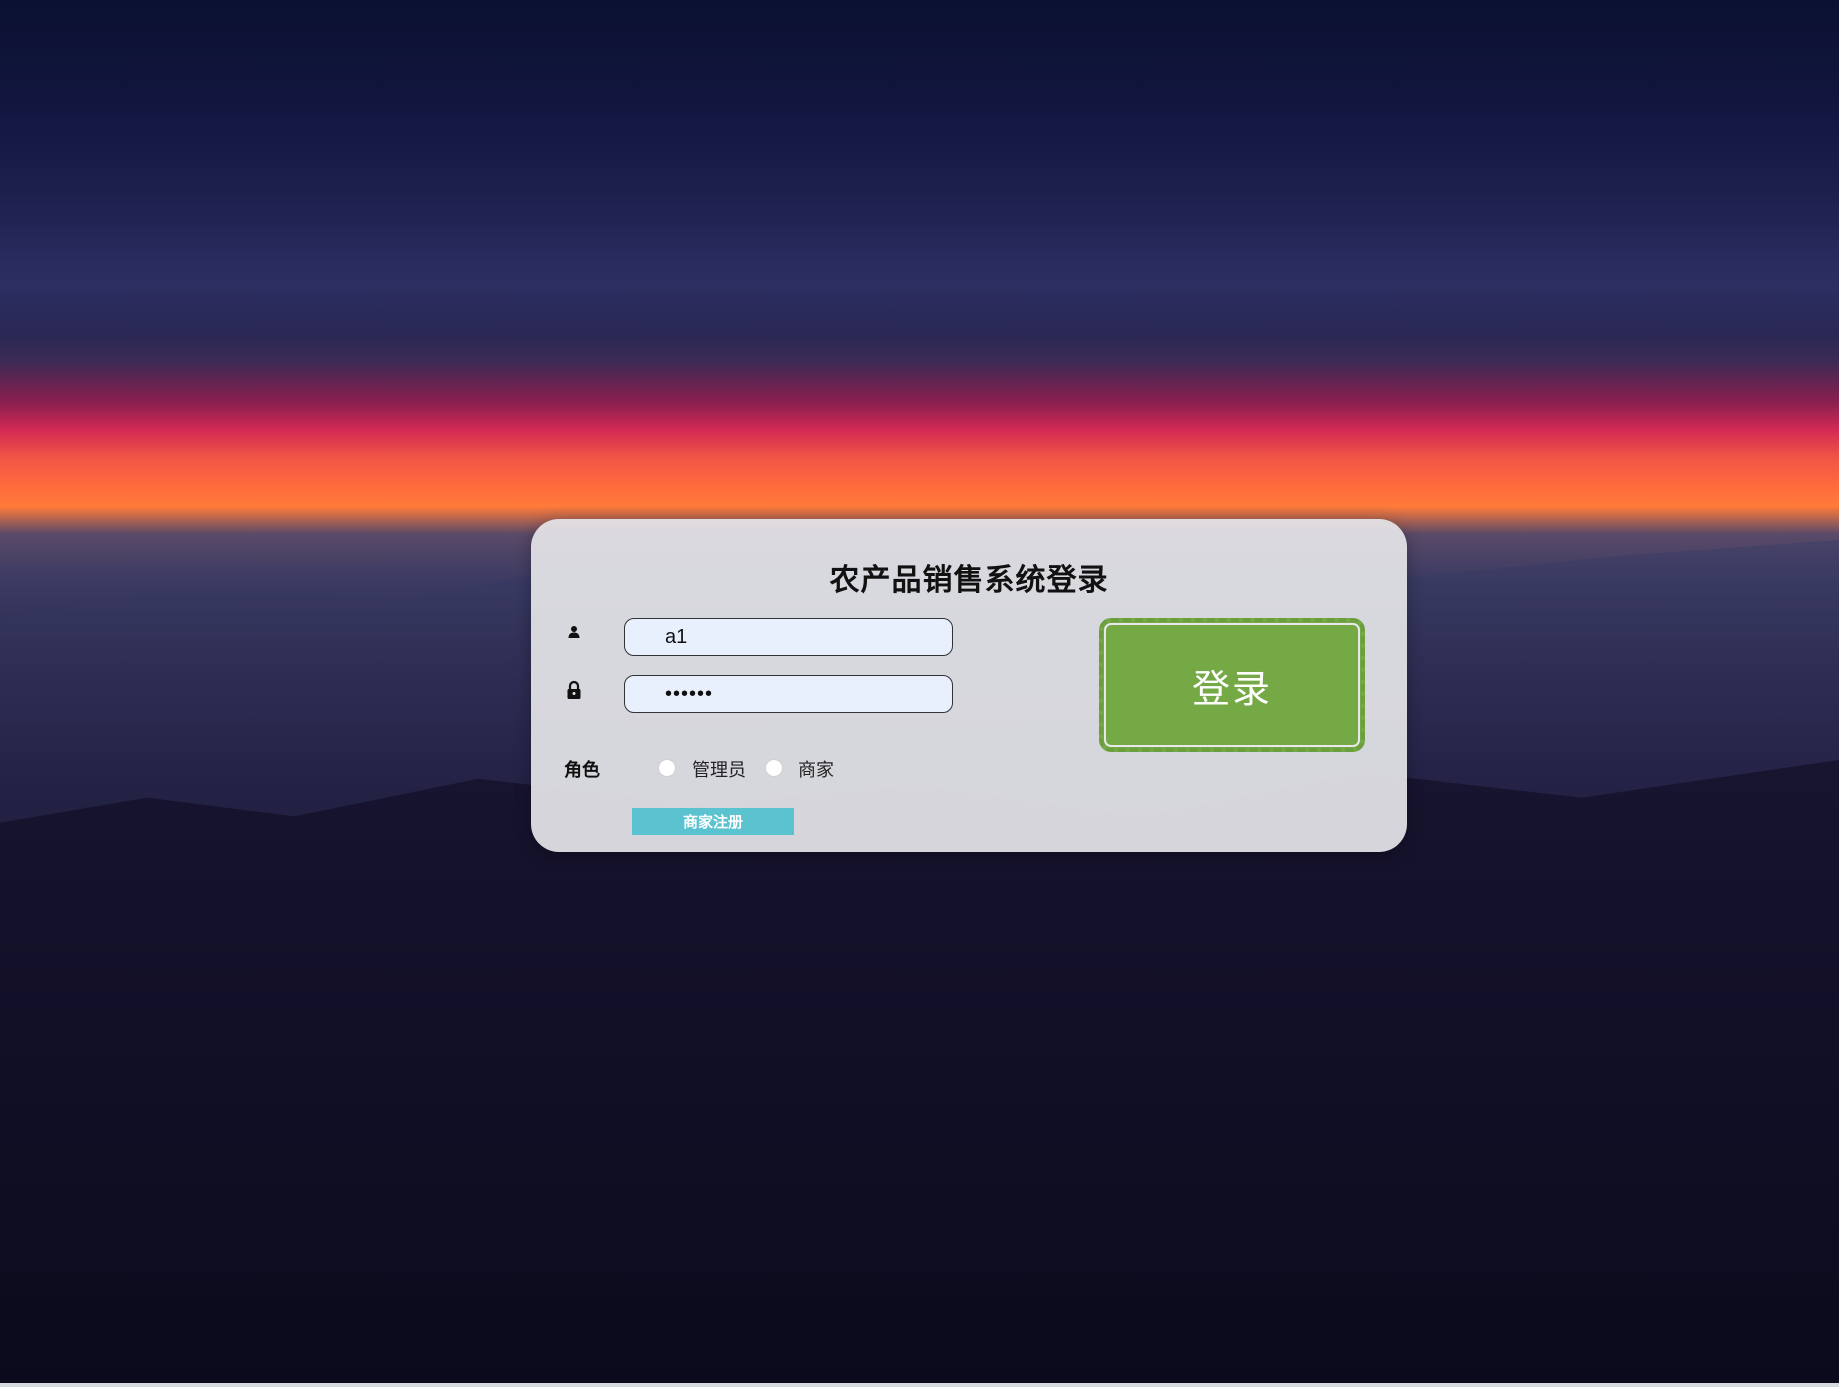  Describe the element at coordinates (919, 1385) in the screenshot. I see `page-bottom-border` at that location.